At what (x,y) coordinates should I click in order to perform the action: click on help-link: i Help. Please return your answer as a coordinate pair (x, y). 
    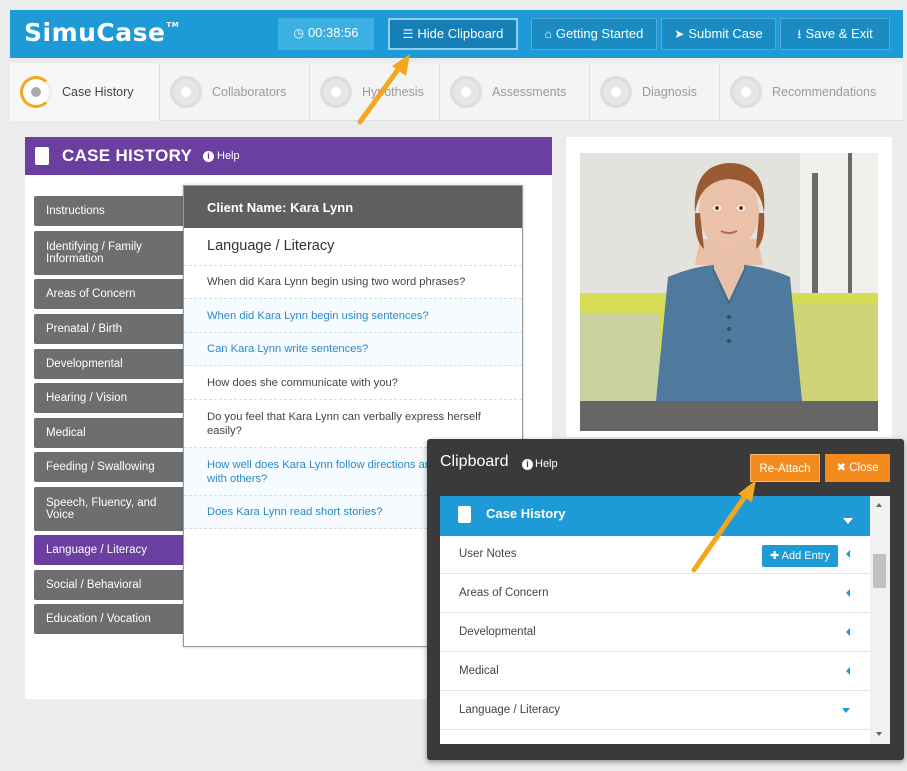
    Looking at the image, I should click on (221, 156).